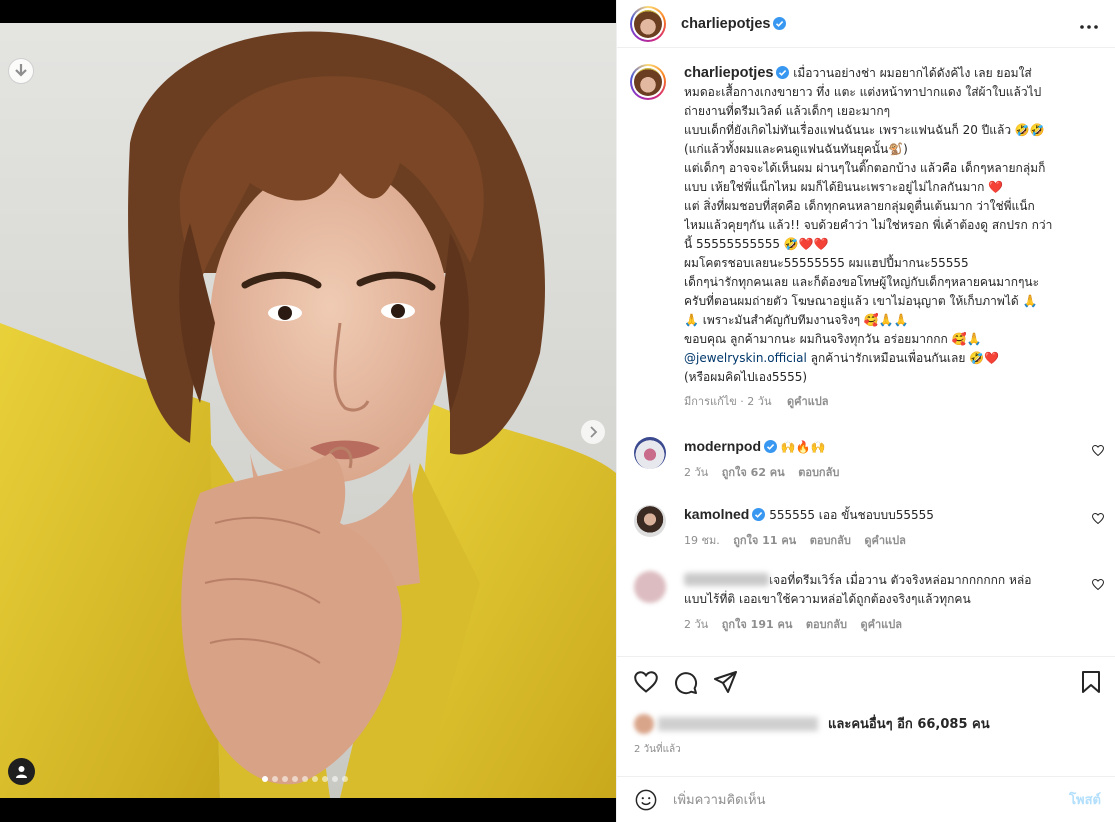 This screenshot has width=1115, height=822. I want to click on caption-line: (หรือผมคิดไปเอง5555), so click(746, 377).